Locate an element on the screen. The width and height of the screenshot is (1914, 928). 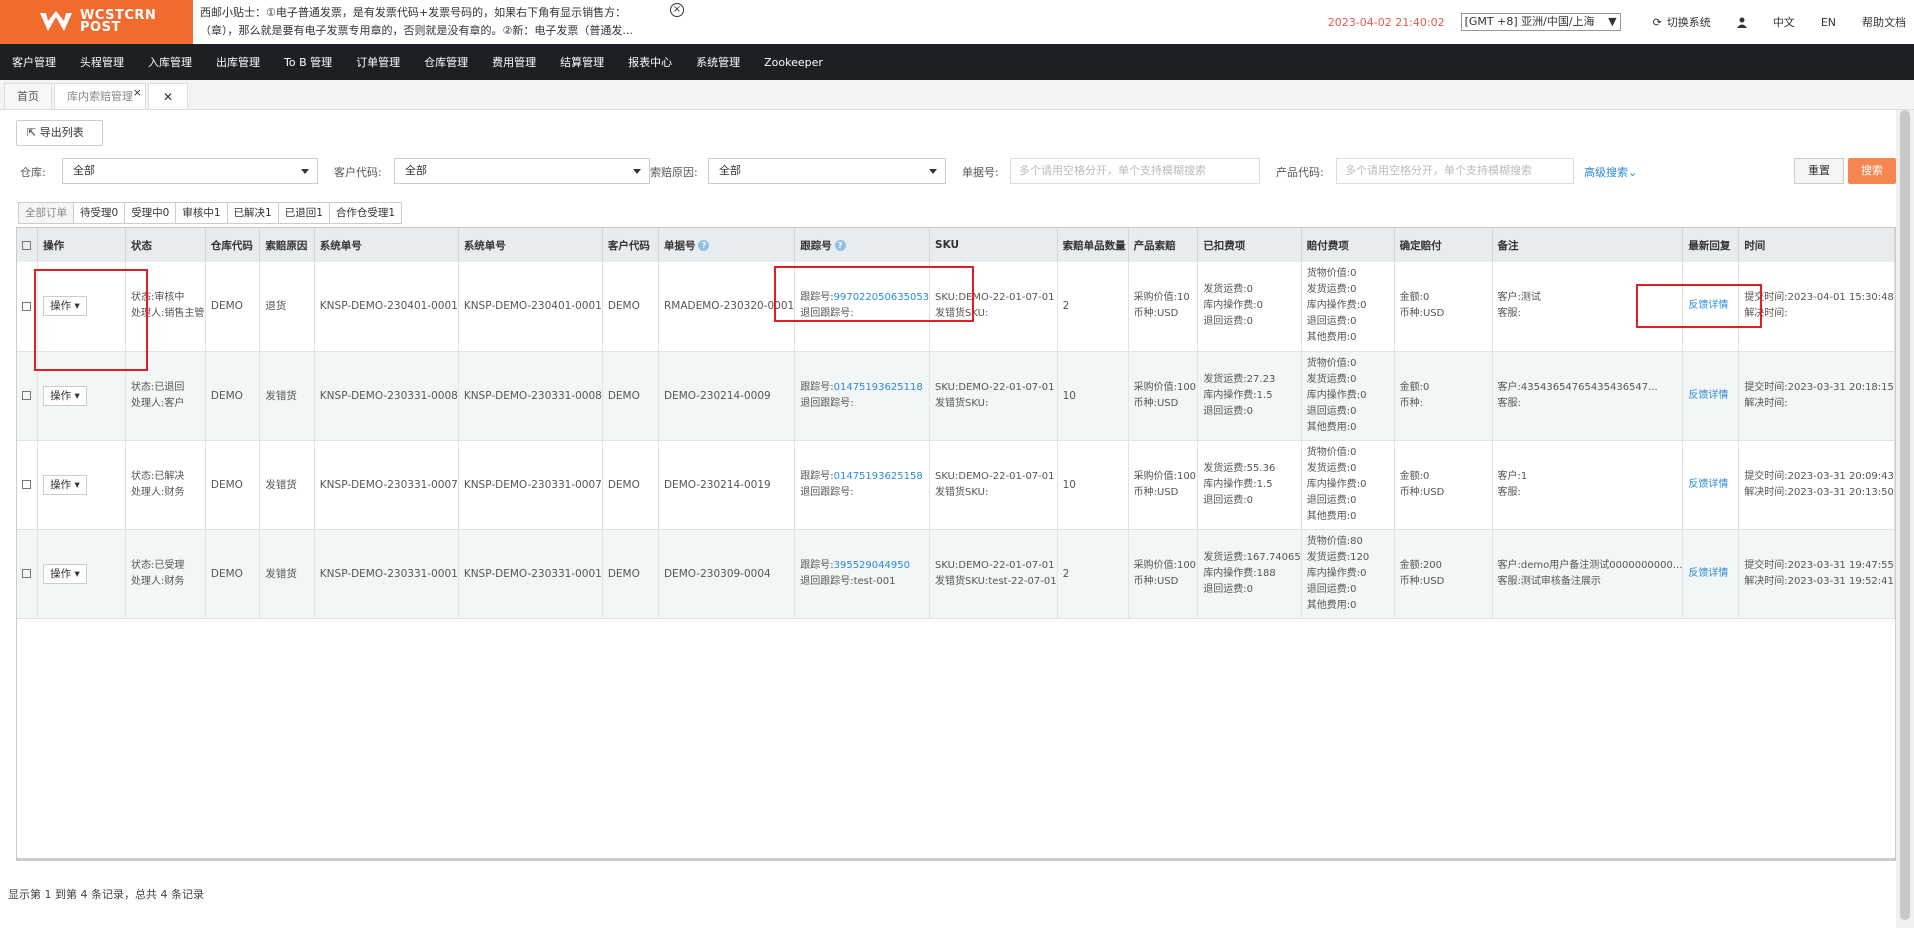
pay-item: 发货运费:0 is located at coordinates (1331, 379).